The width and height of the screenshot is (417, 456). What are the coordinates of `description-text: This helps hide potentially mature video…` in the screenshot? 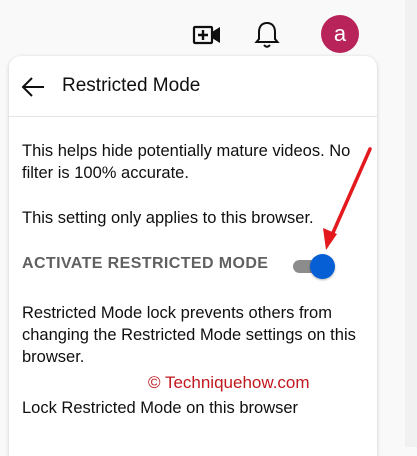 It's located at (186, 162).